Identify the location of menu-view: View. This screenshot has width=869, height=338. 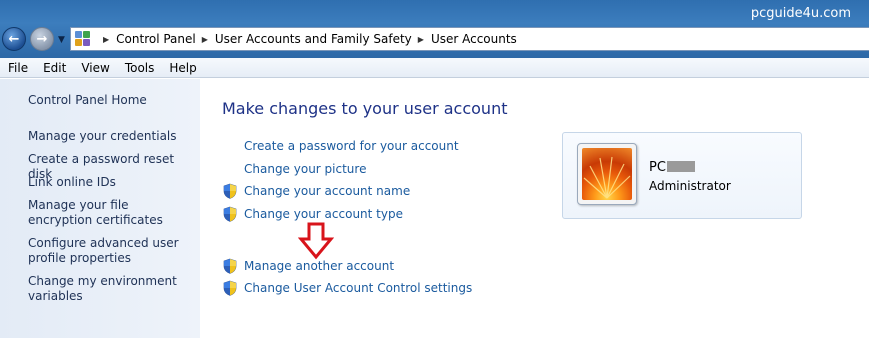
(94, 68).